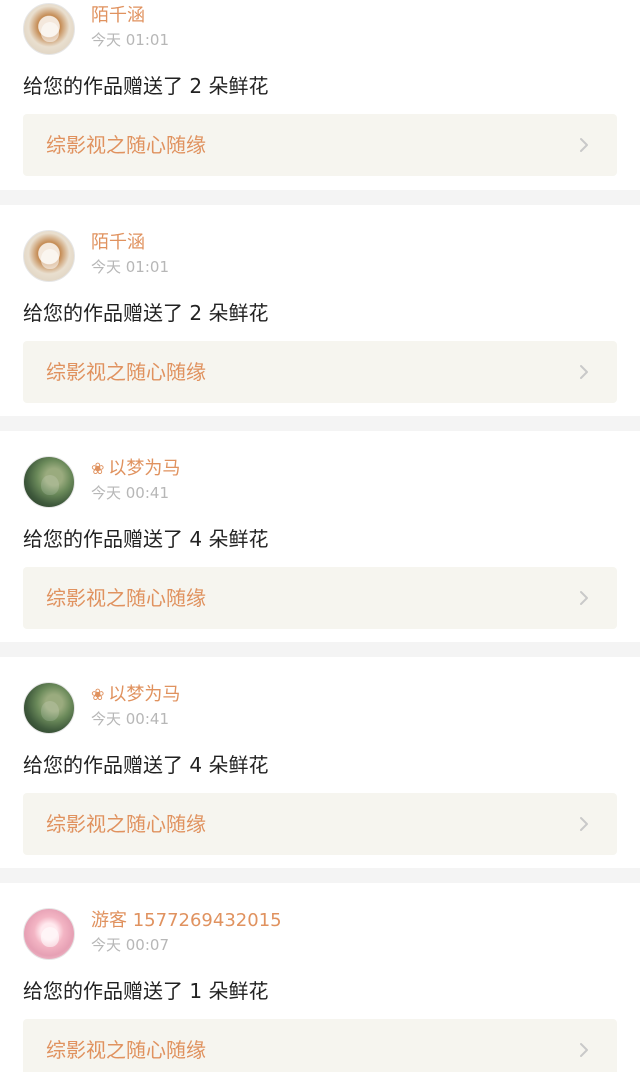  I want to click on user-name: 游客 1577269432015, so click(186, 921).